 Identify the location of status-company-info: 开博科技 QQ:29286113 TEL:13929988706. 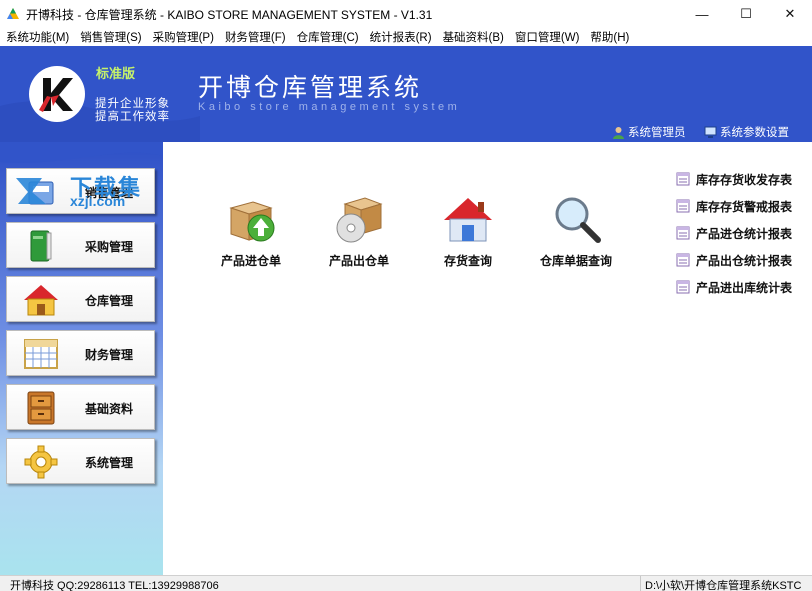
(114, 585).